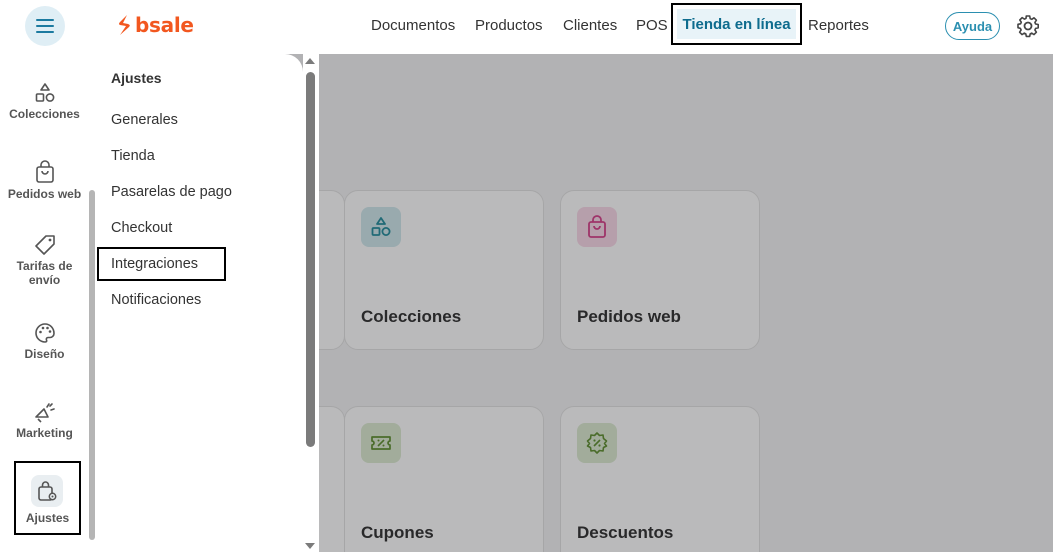 The height and width of the screenshot is (552, 1053). What do you see at coordinates (44, 114) in the screenshot?
I see `rail-label: Colecciones` at bounding box center [44, 114].